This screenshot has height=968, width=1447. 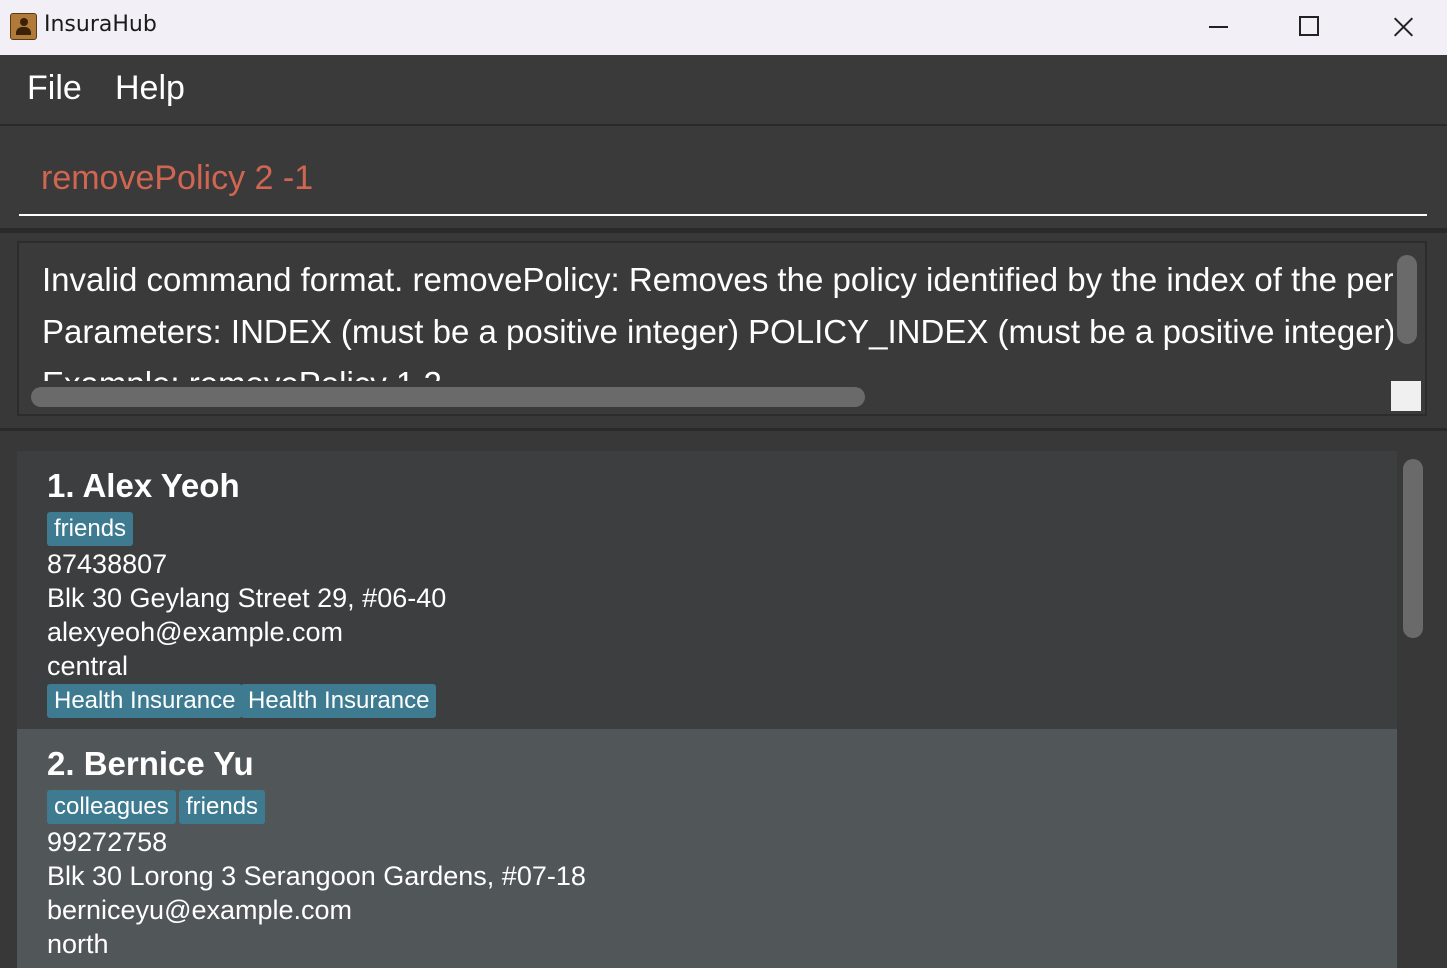 I want to click on person-address: Blk 30 Geylang Street 29, #06-40, so click(x=247, y=598).